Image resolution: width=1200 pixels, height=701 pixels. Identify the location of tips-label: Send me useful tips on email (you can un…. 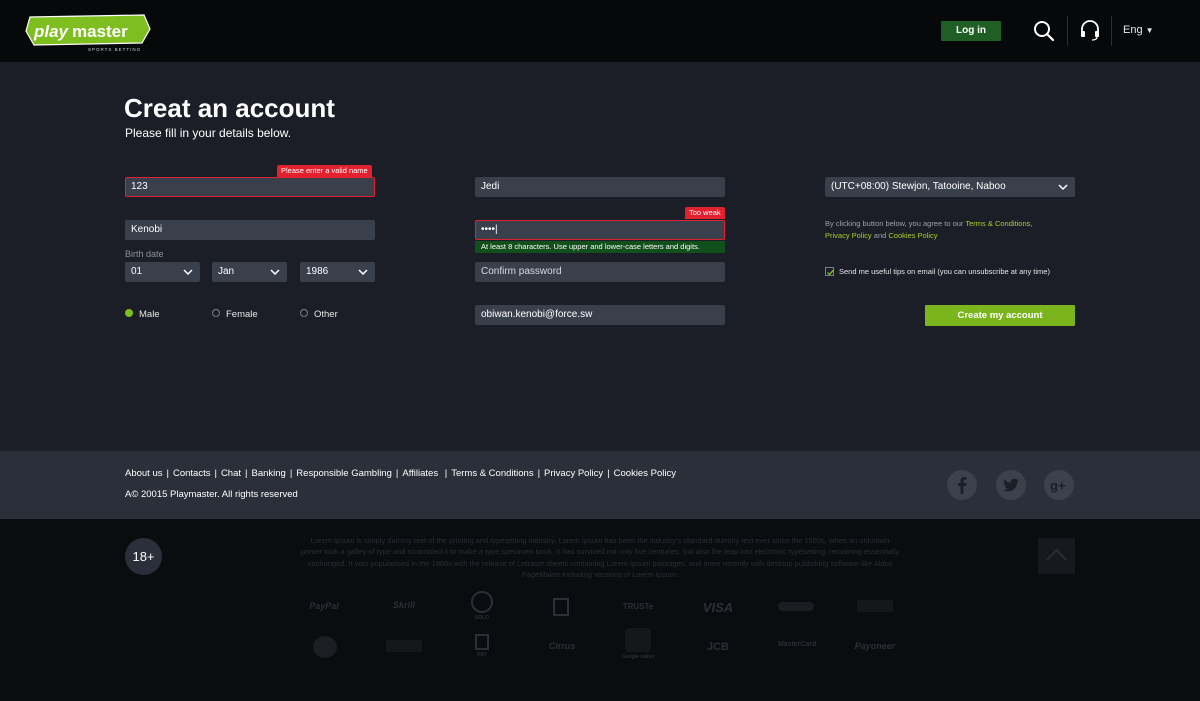
(944, 271).